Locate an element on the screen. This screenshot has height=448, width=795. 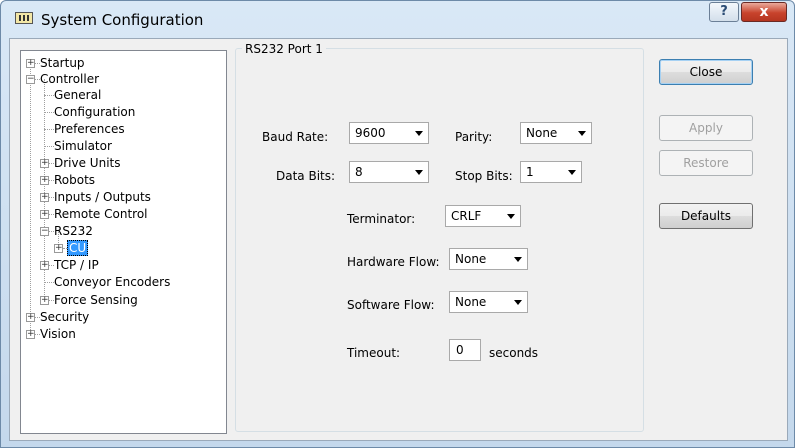
apply-button: Apply is located at coordinates (706, 128).